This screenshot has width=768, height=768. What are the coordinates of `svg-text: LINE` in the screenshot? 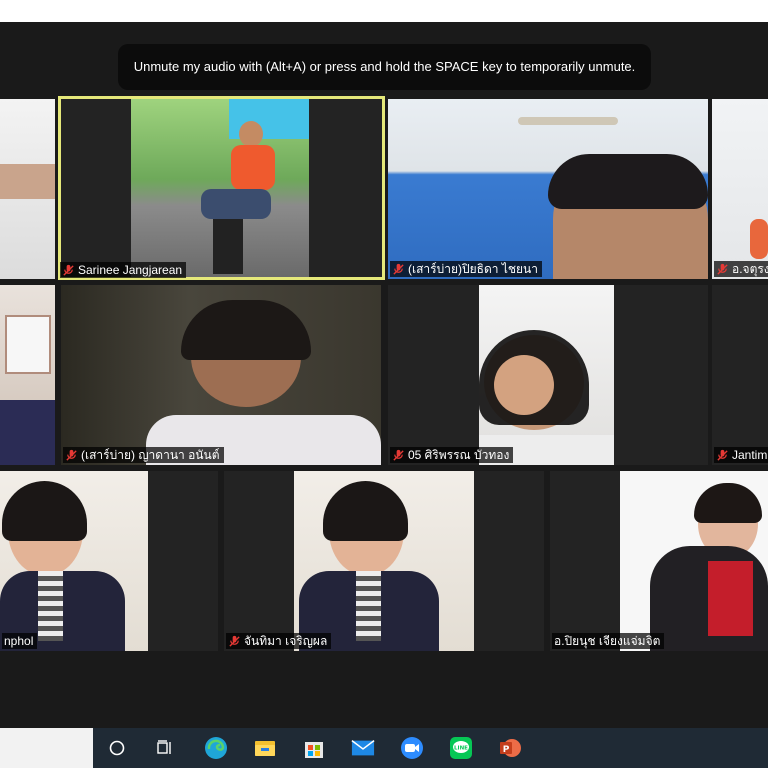 It's located at (461, 749).